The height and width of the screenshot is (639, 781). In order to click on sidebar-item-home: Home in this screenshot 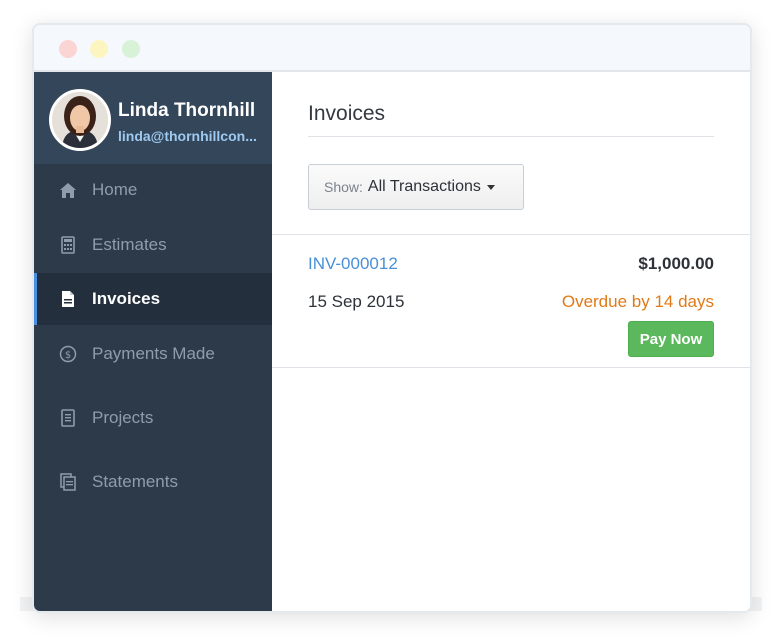, I will do `click(153, 190)`.